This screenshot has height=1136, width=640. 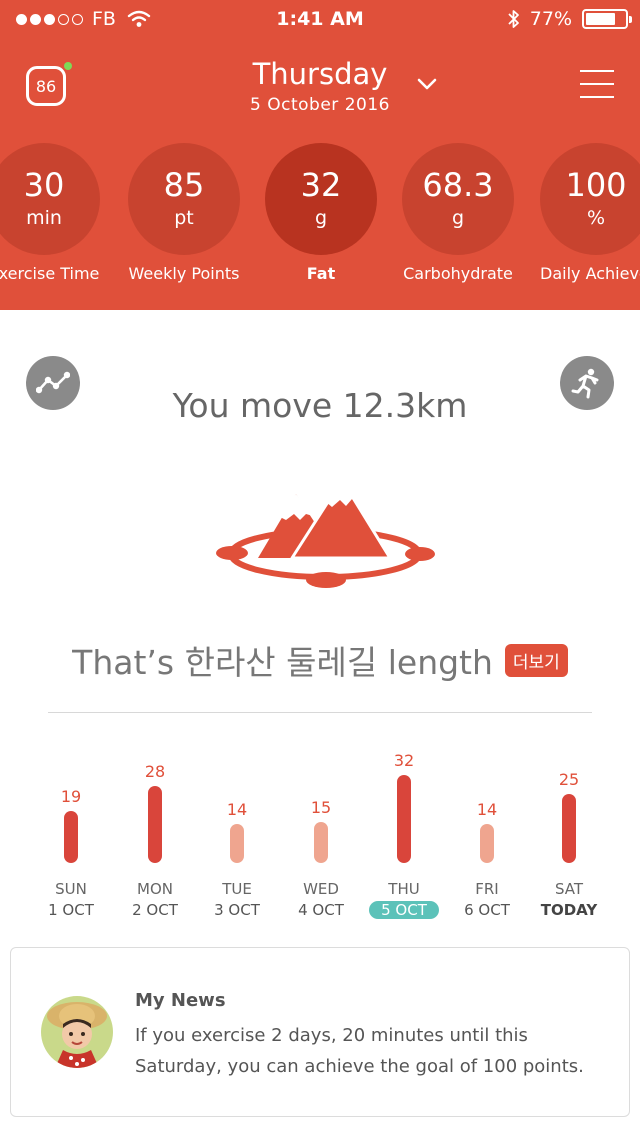 What do you see at coordinates (325, 533) in the screenshot?
I see `mountain-illustration` at bounding box center [325, 533].